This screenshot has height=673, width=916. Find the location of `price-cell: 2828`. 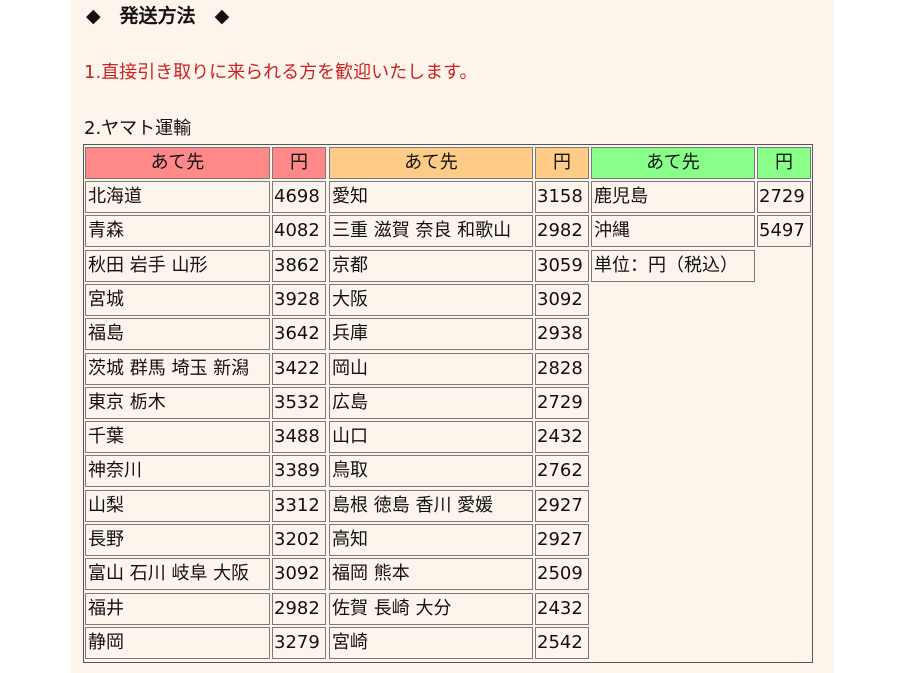

price-cell: 2828 is located at coordinates (562, 369).